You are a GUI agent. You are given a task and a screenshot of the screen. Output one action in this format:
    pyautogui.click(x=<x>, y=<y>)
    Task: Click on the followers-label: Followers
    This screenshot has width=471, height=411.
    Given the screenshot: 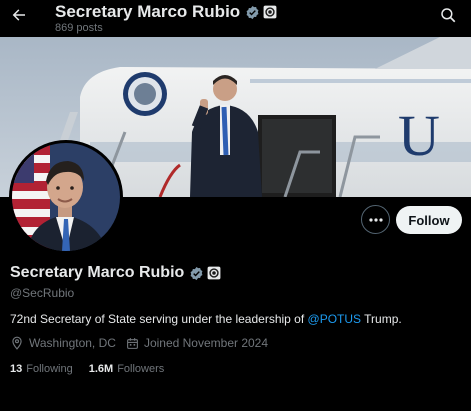 What is the action you would take?
    pyautogui.click(x=141, y=369)
    